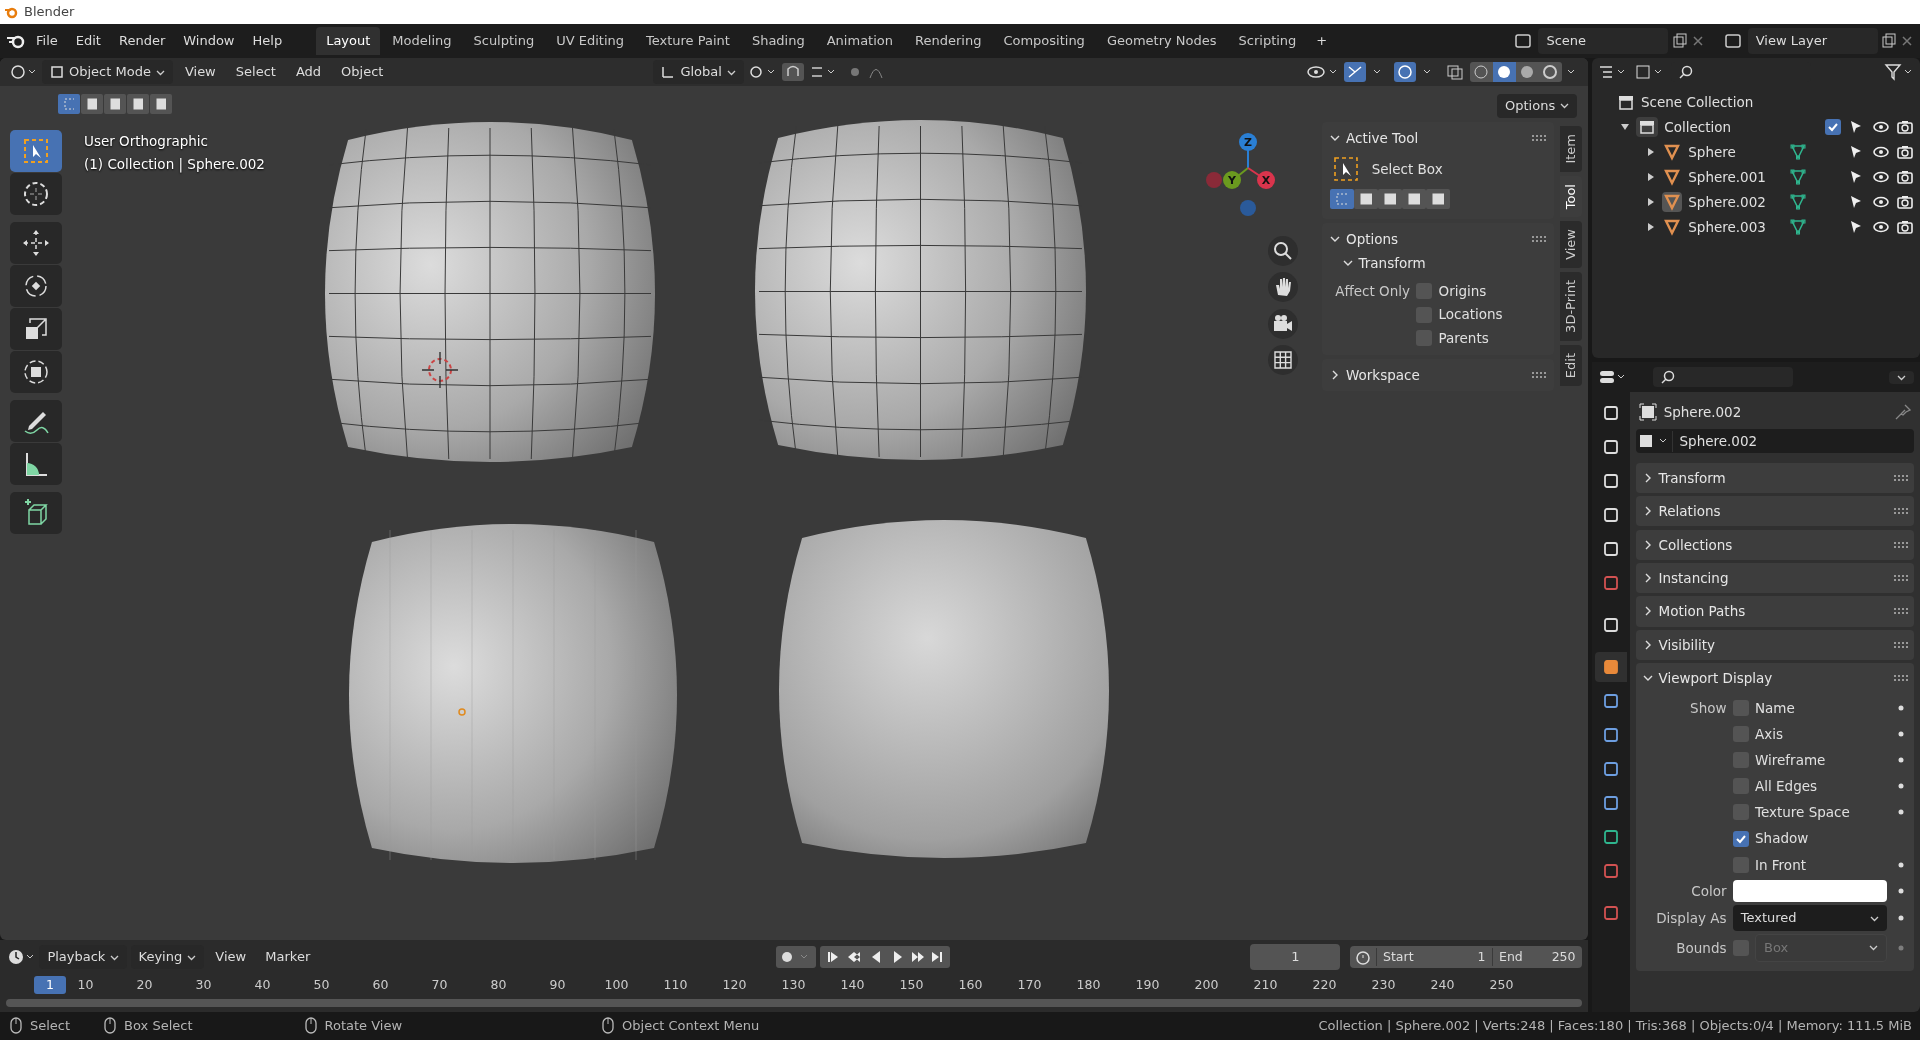  I want to click on workspace-tab: Geometry Nodes, so click(1161, 41).